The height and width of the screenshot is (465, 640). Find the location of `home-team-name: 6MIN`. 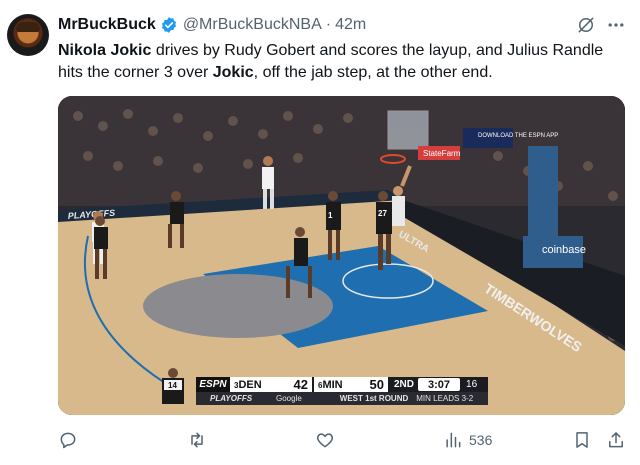

home-team-name: 6MIN is located at coordinates (330, 385).